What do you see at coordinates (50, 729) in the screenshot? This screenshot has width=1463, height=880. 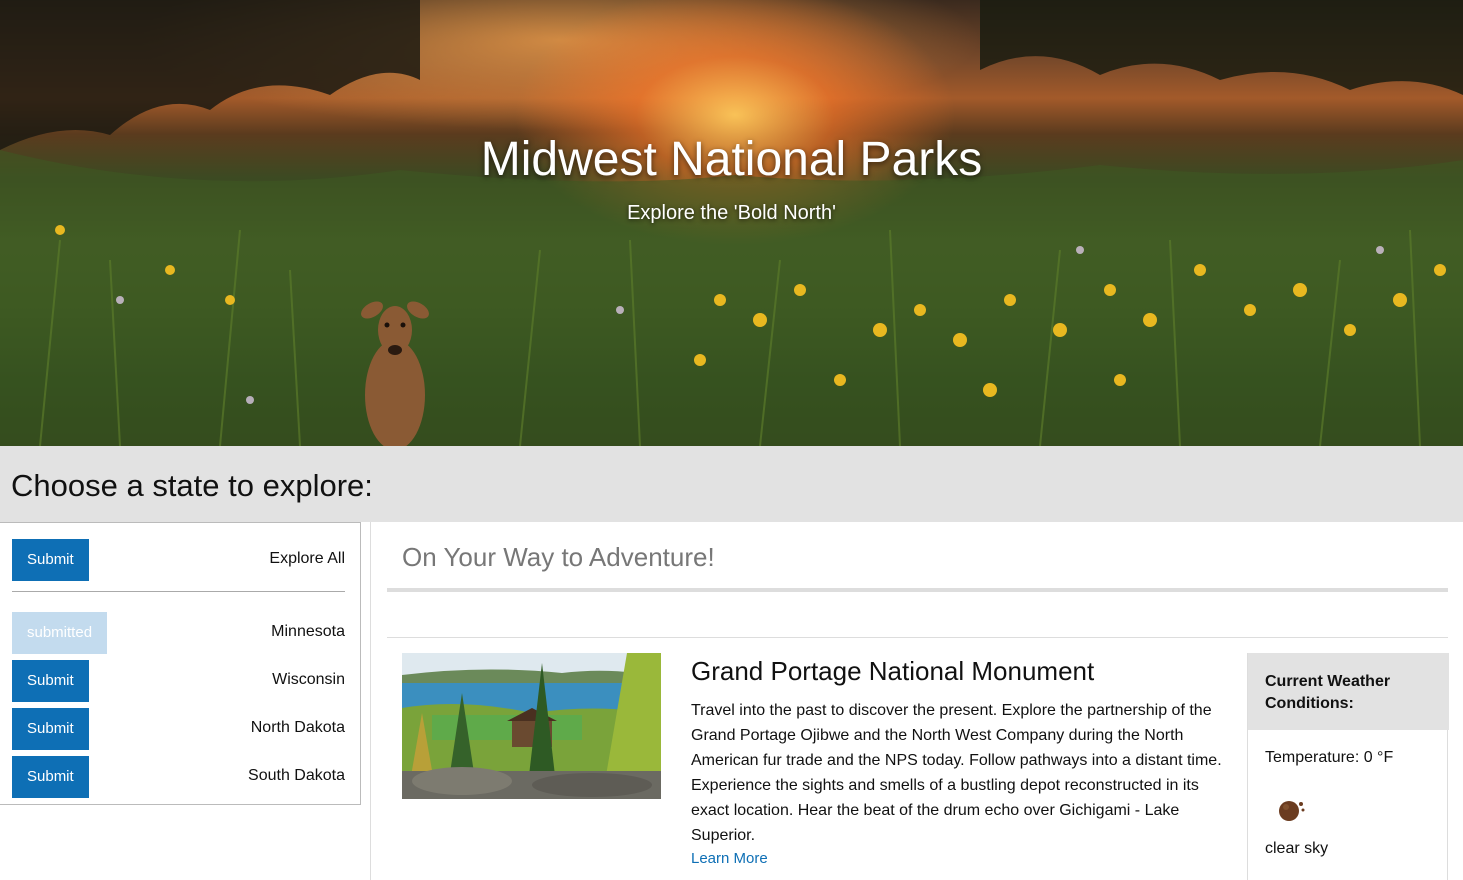 I see `north-dakota-submit-button: Submit` at bounding box center [50, 729].